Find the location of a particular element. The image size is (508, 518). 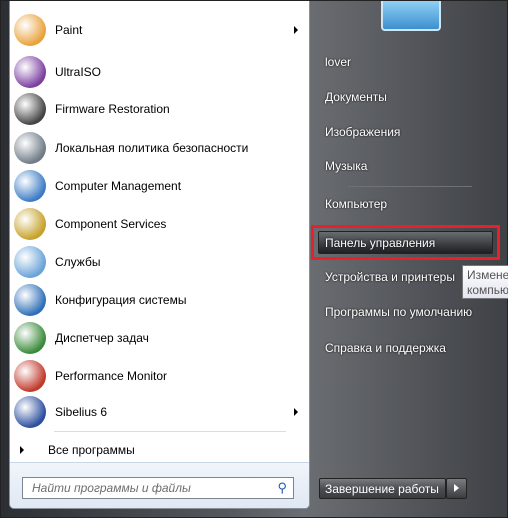

program-item: Конфигурация системы is located at coordinates (160, 300).